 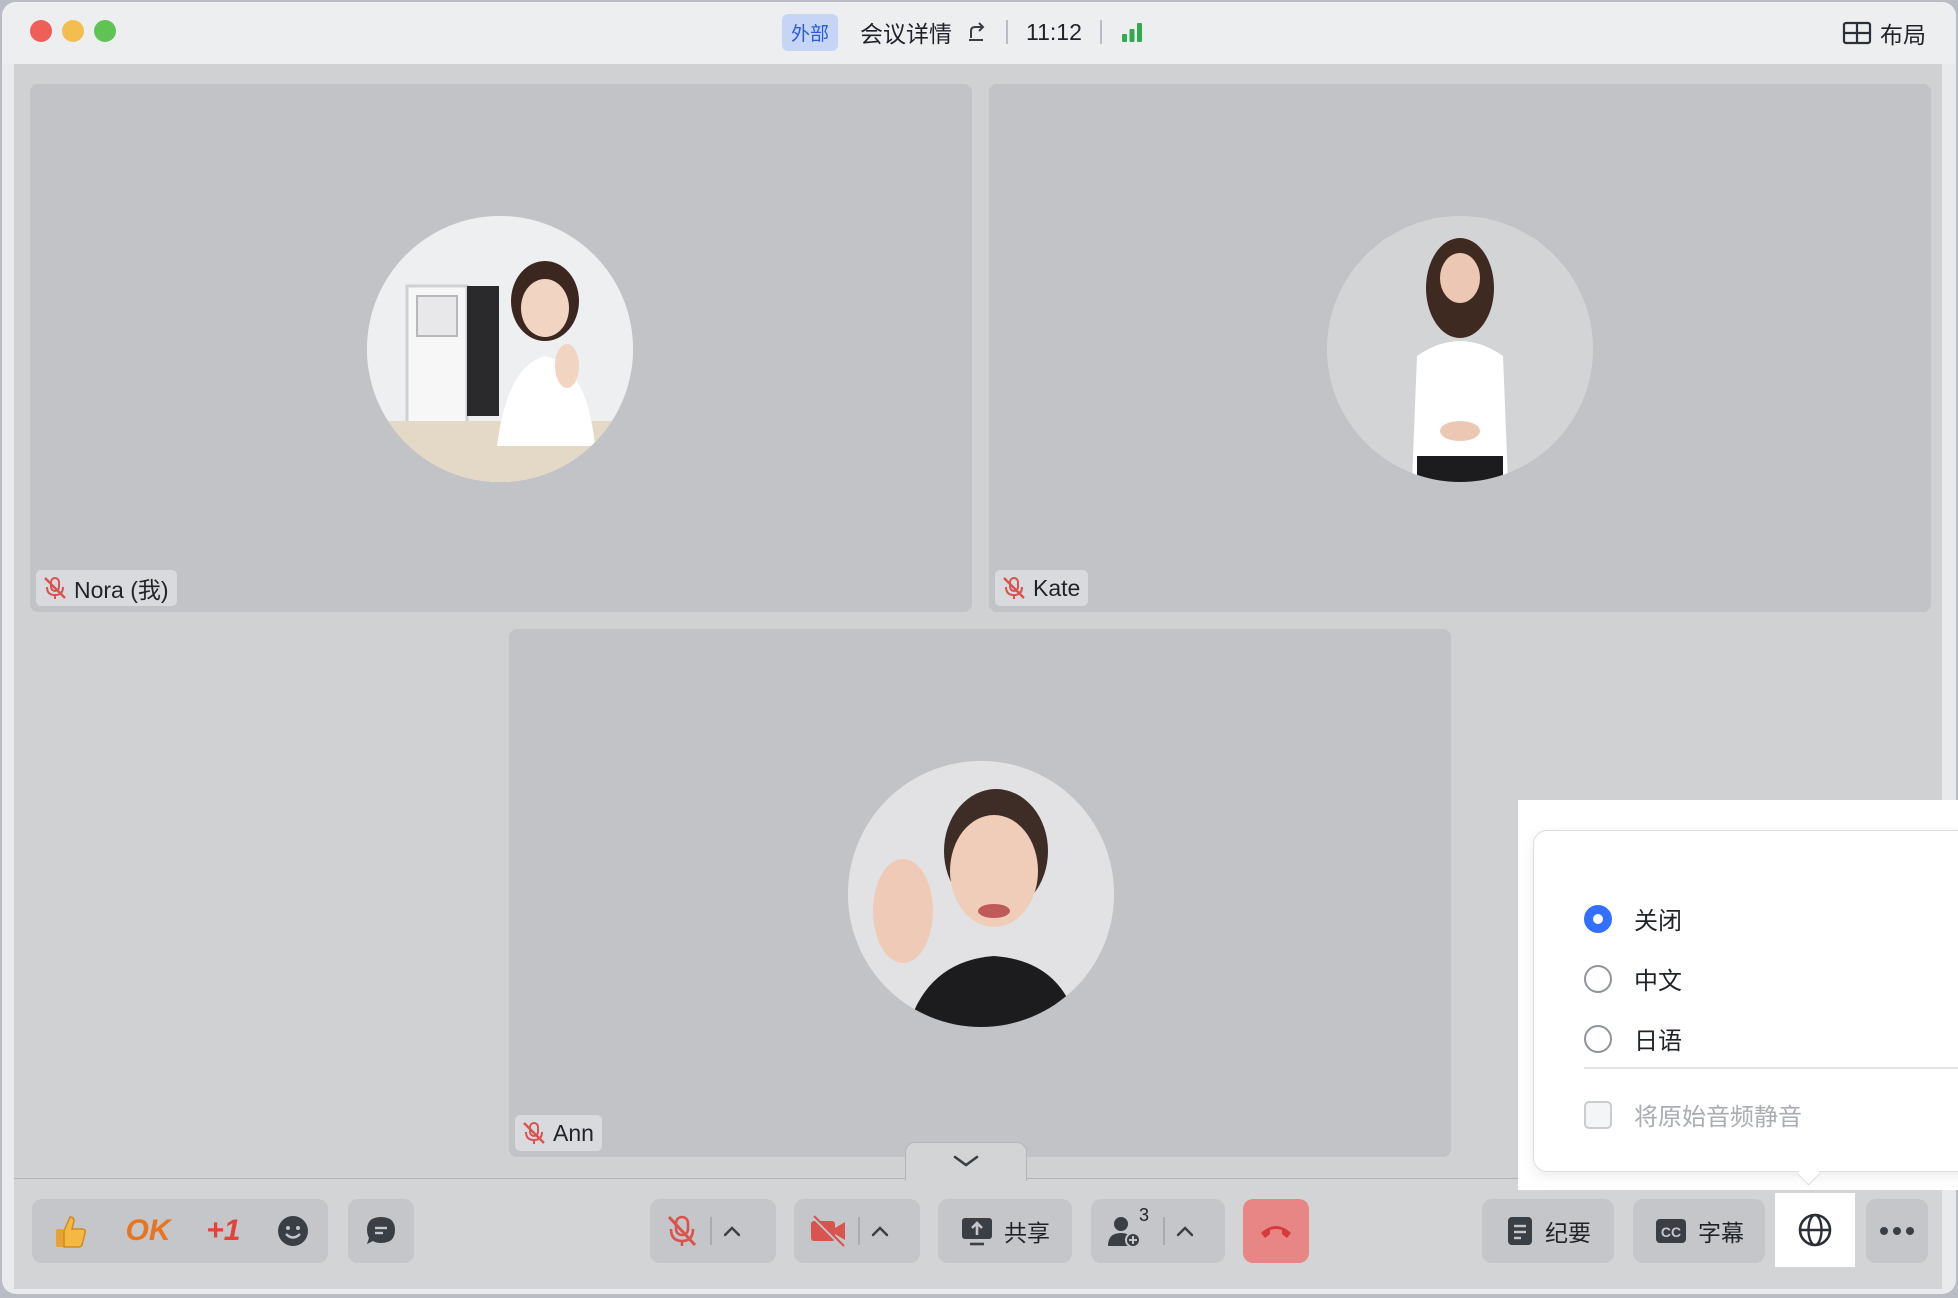 I want to click on add-participant-icon: 3, so click(x=1127, y=1227).